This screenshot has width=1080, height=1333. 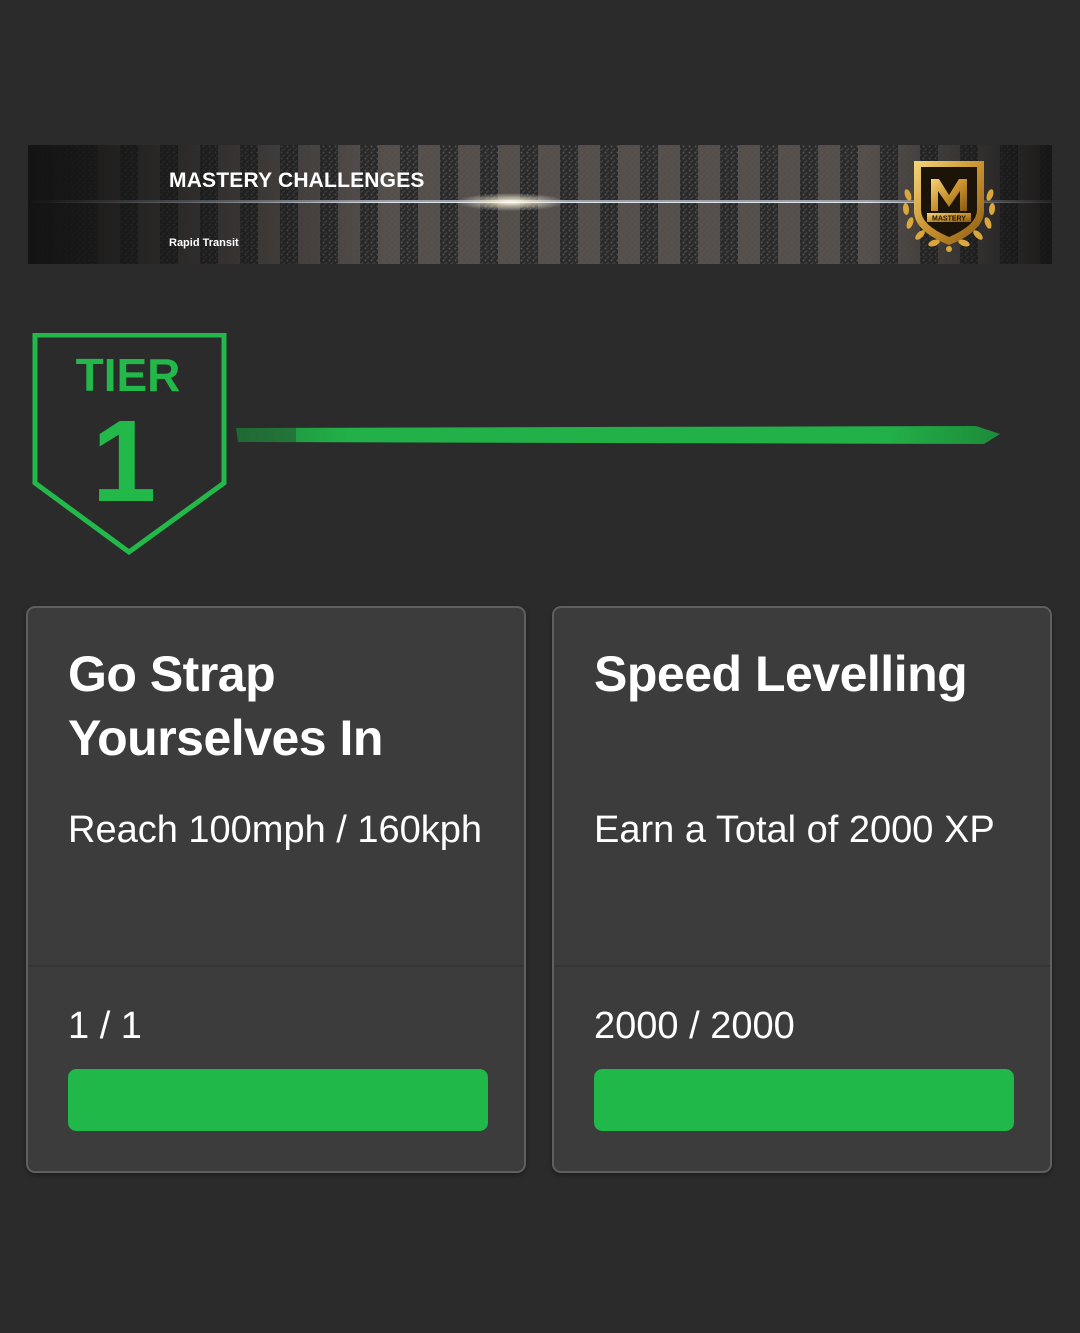 I want to click on mastery-banner: MASTERY CHALLENGES Rapid Transit MASTERY, so click(x=540, y=204).